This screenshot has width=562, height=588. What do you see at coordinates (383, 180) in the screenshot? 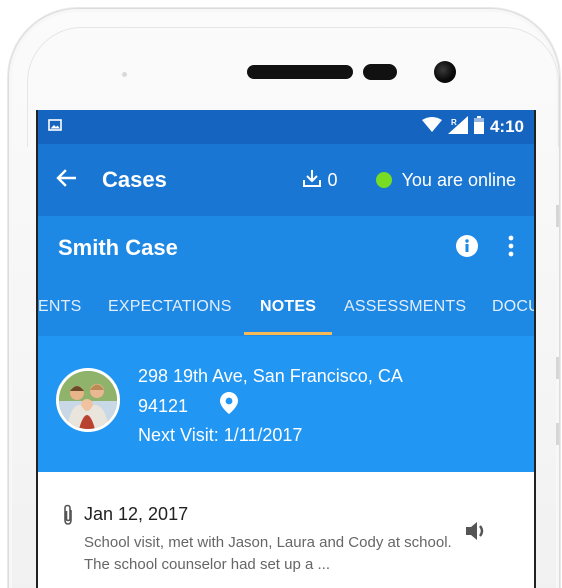
I see `online-status-dot` at bounding box center [383, 180].